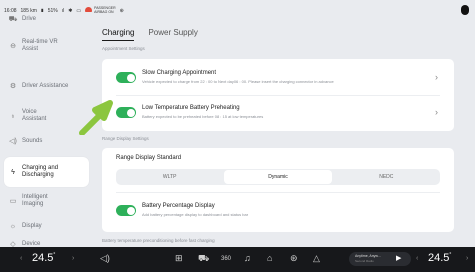  What do you see at coordinates (380, 259) in the screenshot?
I see `media-widget: Anytime, Anyw... Second Radio ▶` at bounding box center [380, 259].